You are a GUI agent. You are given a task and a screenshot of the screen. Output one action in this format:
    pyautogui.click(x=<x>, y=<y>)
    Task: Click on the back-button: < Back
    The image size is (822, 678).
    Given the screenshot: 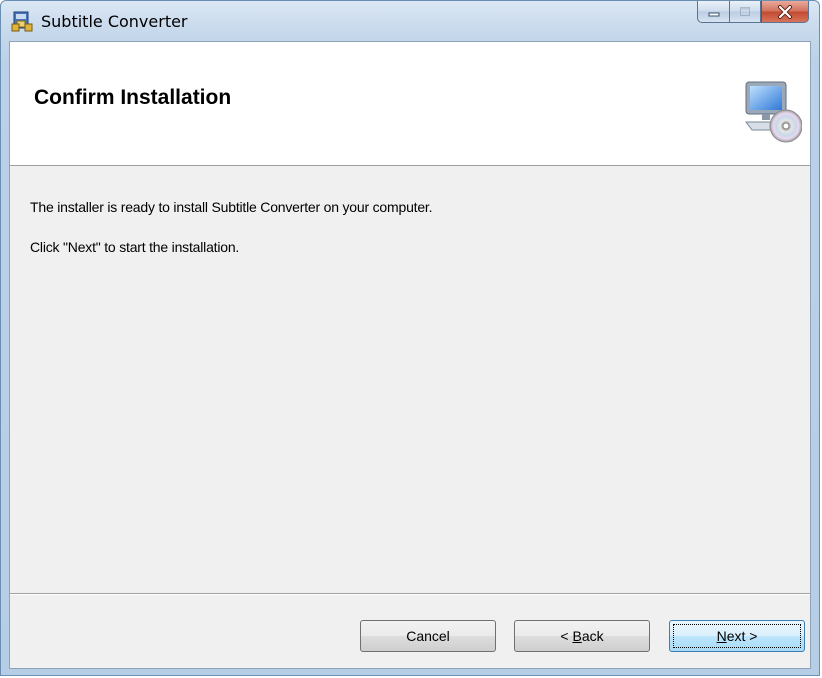 What is the action you would take?
    pyautogui.click(x=582, y=636)
    